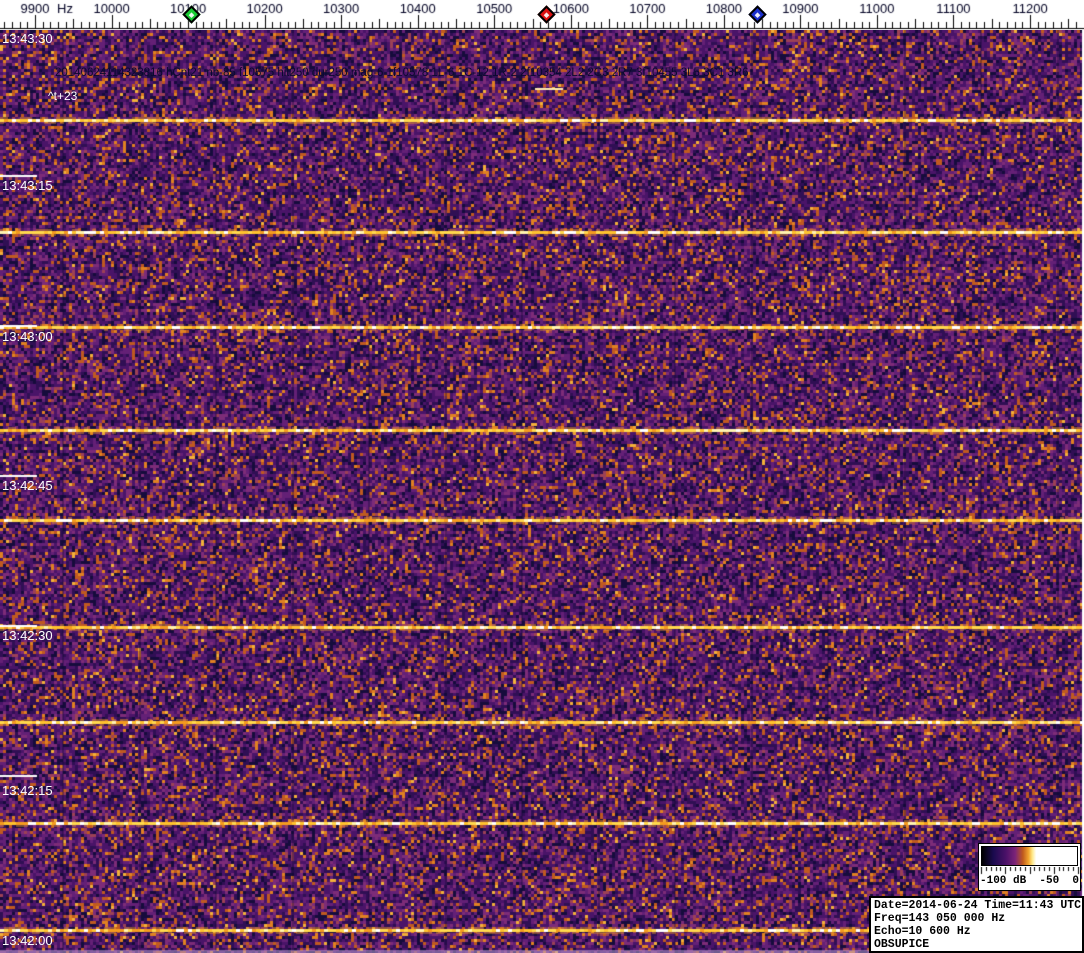 The width and height of the screenshot is (1084, 953). I want to click on time-label: 13:43:00, so click(27, 336).